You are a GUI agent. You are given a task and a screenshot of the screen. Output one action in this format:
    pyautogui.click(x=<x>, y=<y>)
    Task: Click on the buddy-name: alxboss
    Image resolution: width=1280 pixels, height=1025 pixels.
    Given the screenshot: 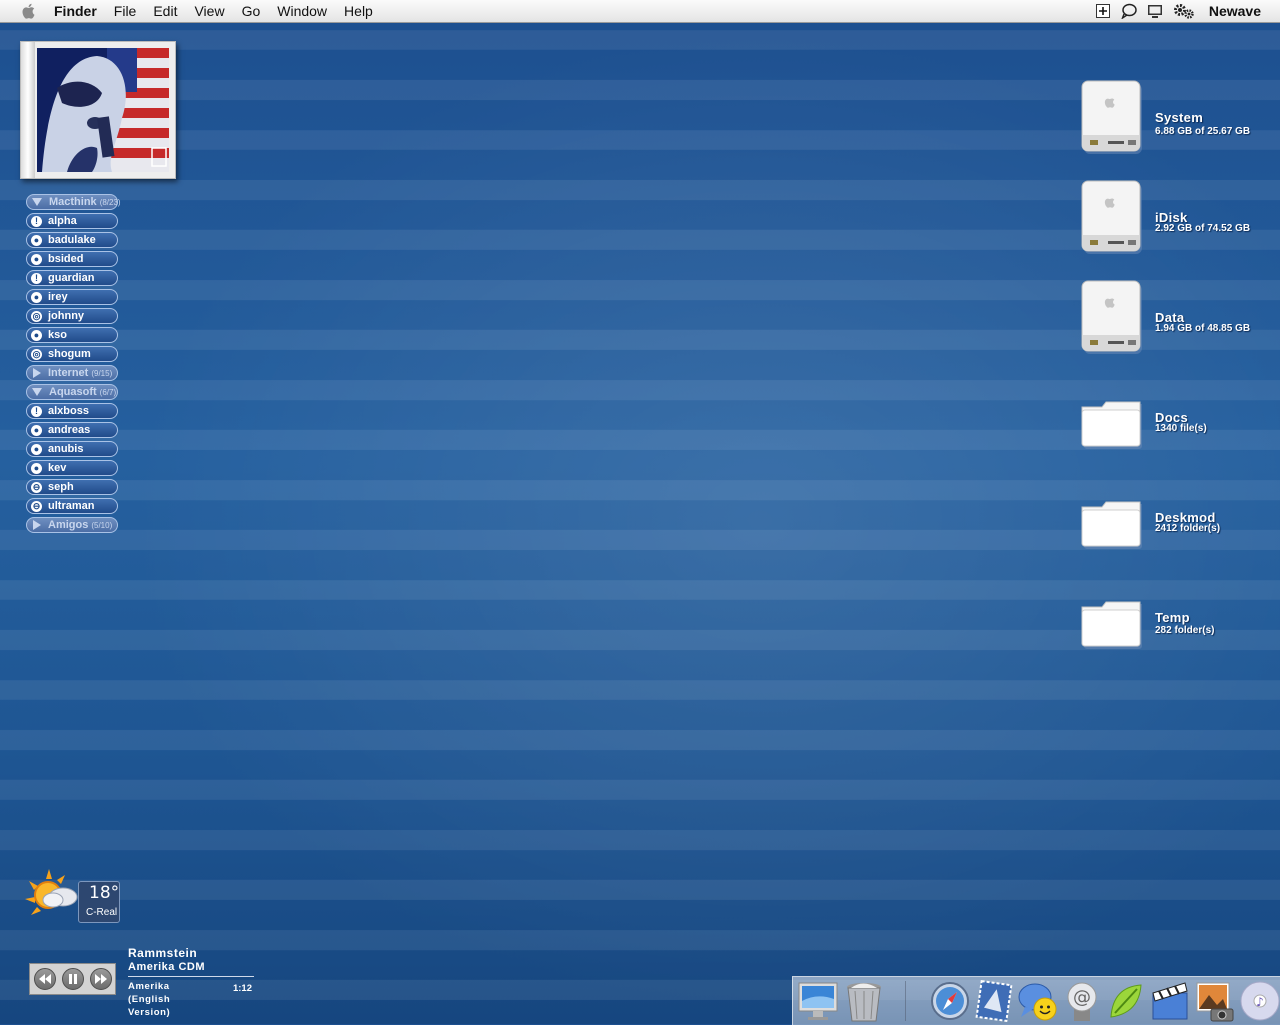 What is the action you would take?
    pyautogui.click(x=68, y=411)
    